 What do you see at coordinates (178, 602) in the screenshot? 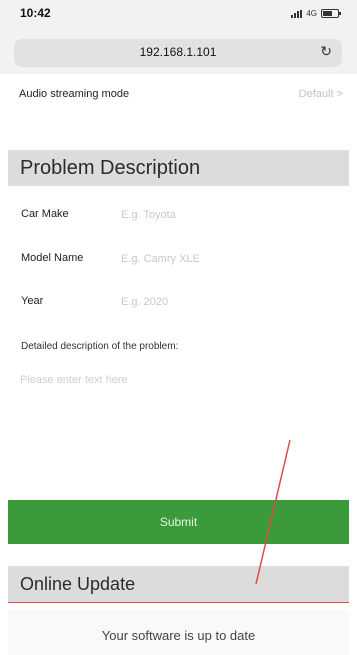
I see `header-underline` at bounding box center [178, 602].